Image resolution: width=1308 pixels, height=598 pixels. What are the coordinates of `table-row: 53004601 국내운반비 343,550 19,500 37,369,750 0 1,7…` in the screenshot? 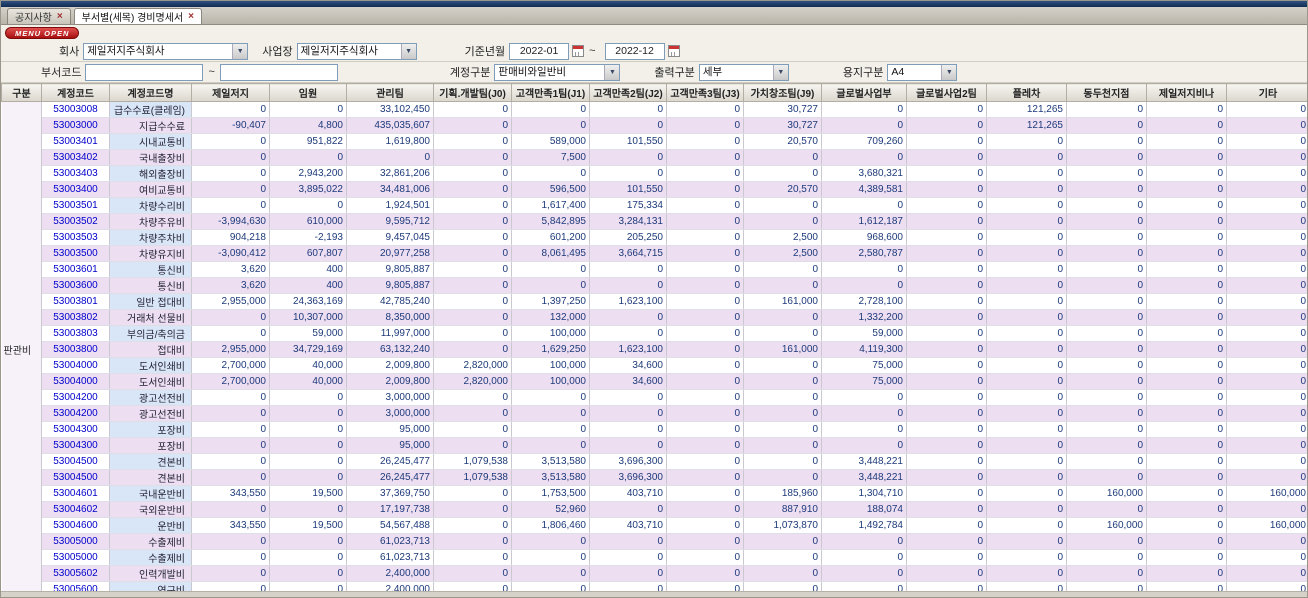 It's located at (654, 493).